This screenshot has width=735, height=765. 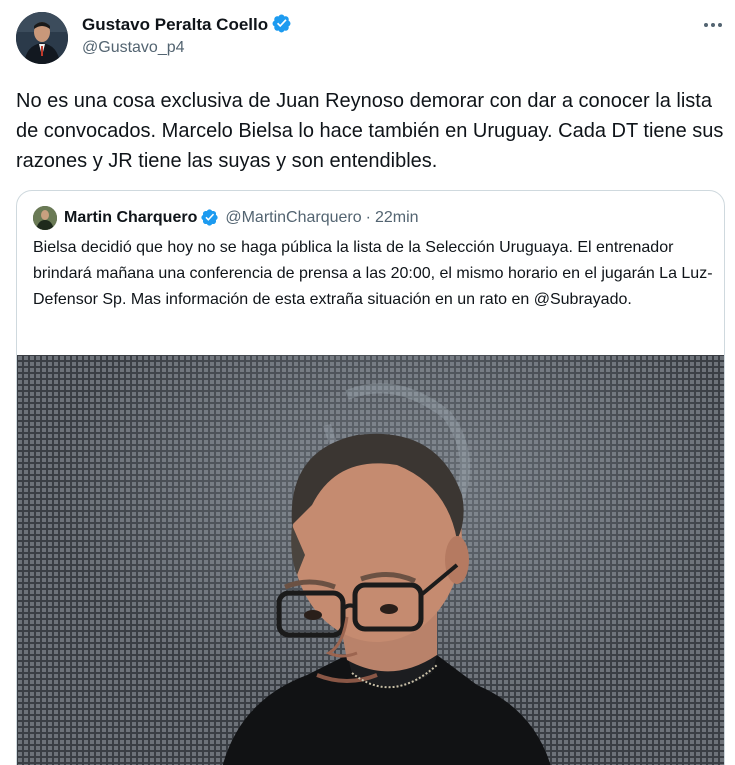 What do you see at coordinates (713, 25) in the screenshot?
I see `more-options-icon` at bounding box center [713, 25].